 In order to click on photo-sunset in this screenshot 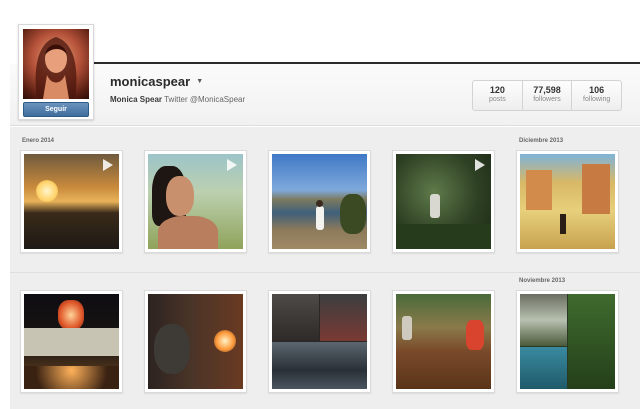, I will do `click(71, 201)`.